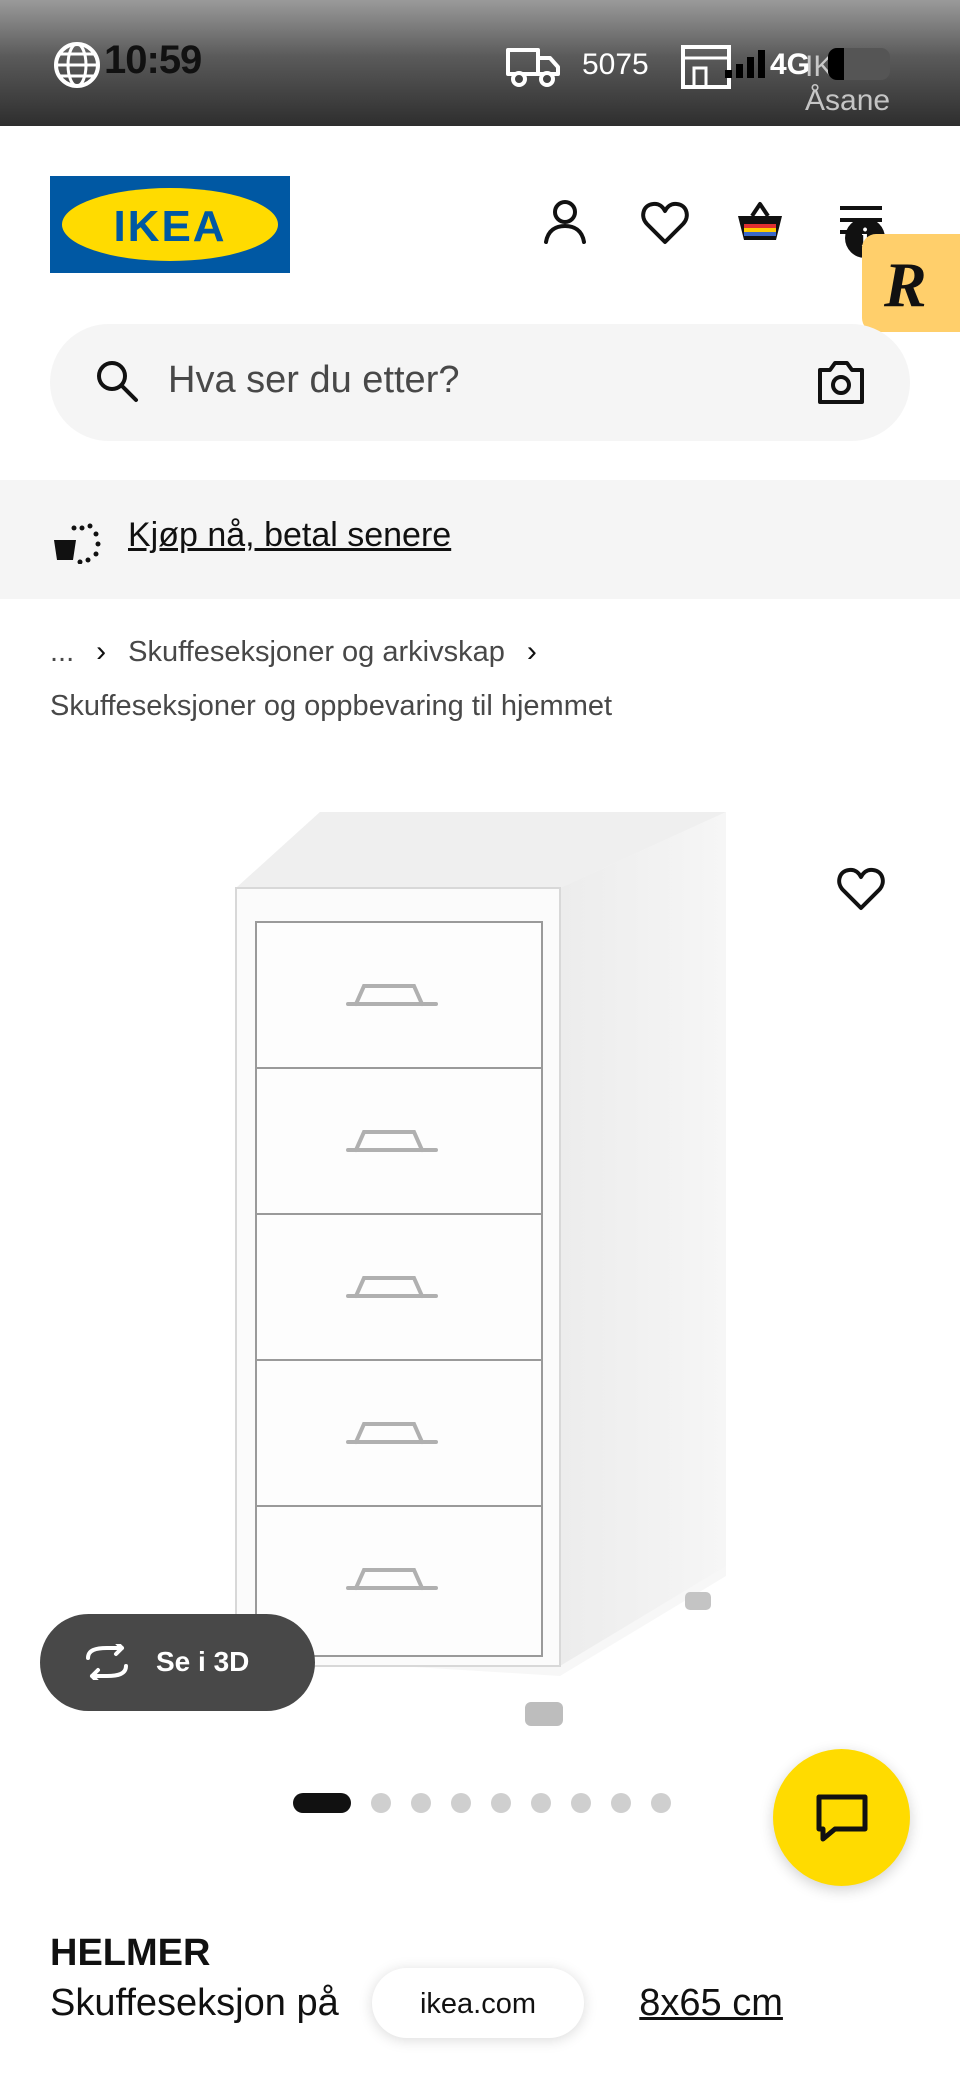  I want to click on basket-icon, so click(760, 223).